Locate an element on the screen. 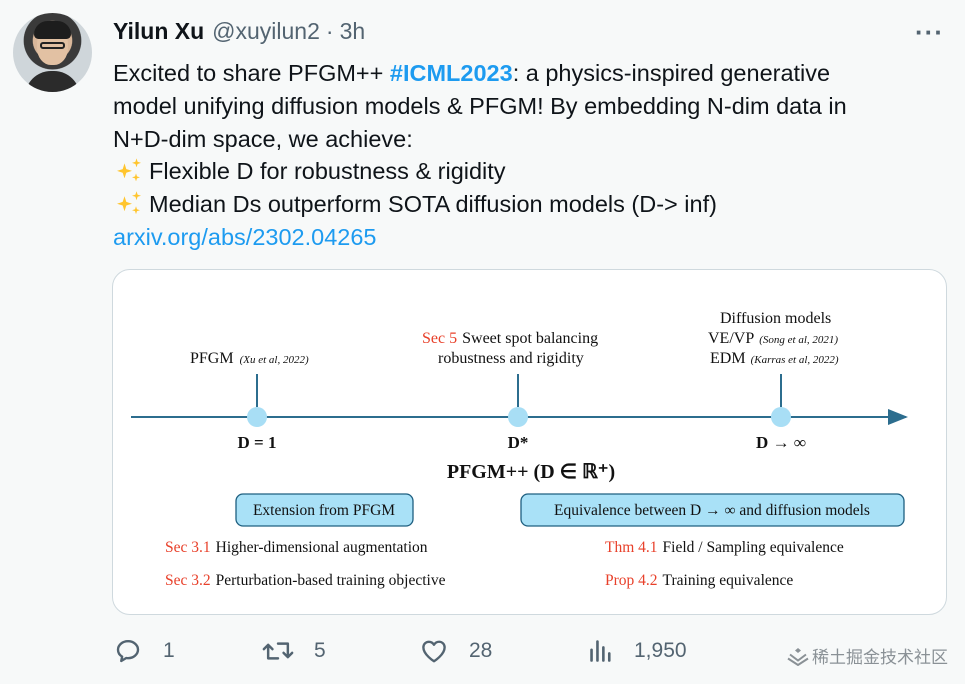 This screenshot has width=965, height=684. node-dinf is located at coordinates (781, 417).